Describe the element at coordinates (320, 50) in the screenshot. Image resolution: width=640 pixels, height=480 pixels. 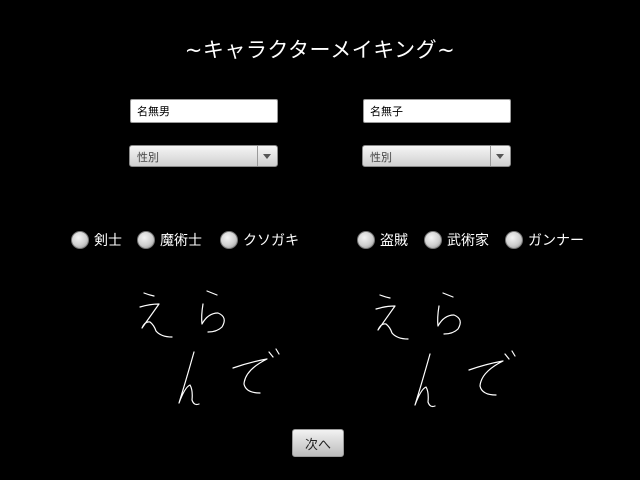
I see `page-title: ~キャラクターメイキング~` at that location.